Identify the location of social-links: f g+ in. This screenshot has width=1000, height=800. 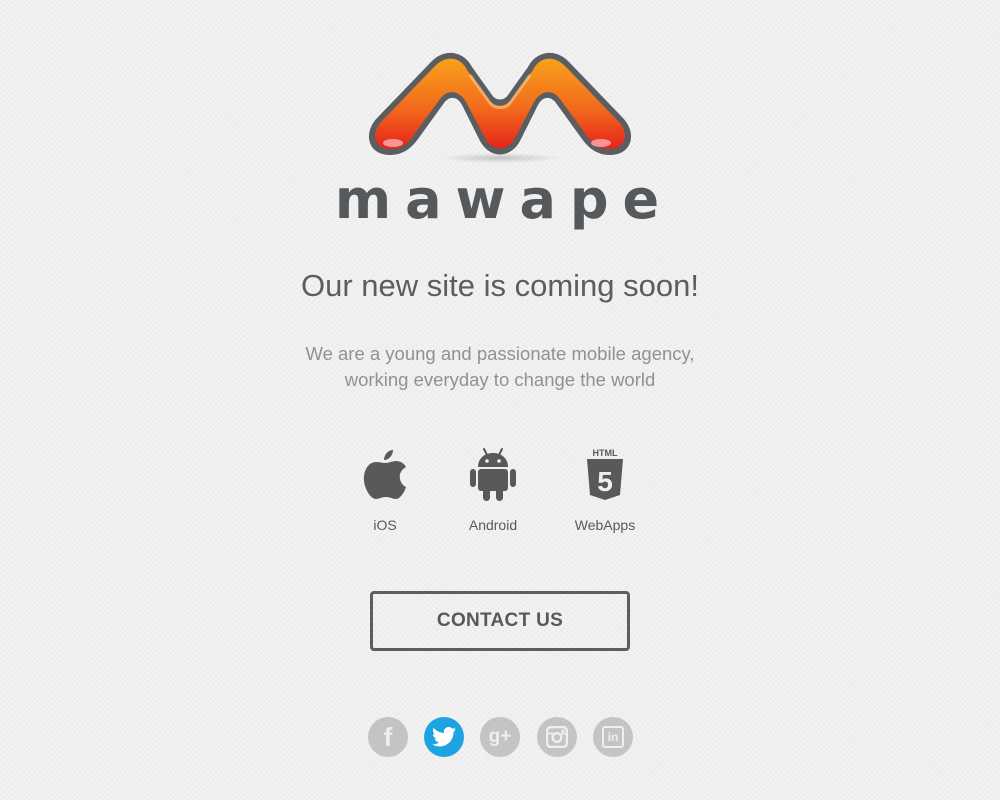
(500, 737).